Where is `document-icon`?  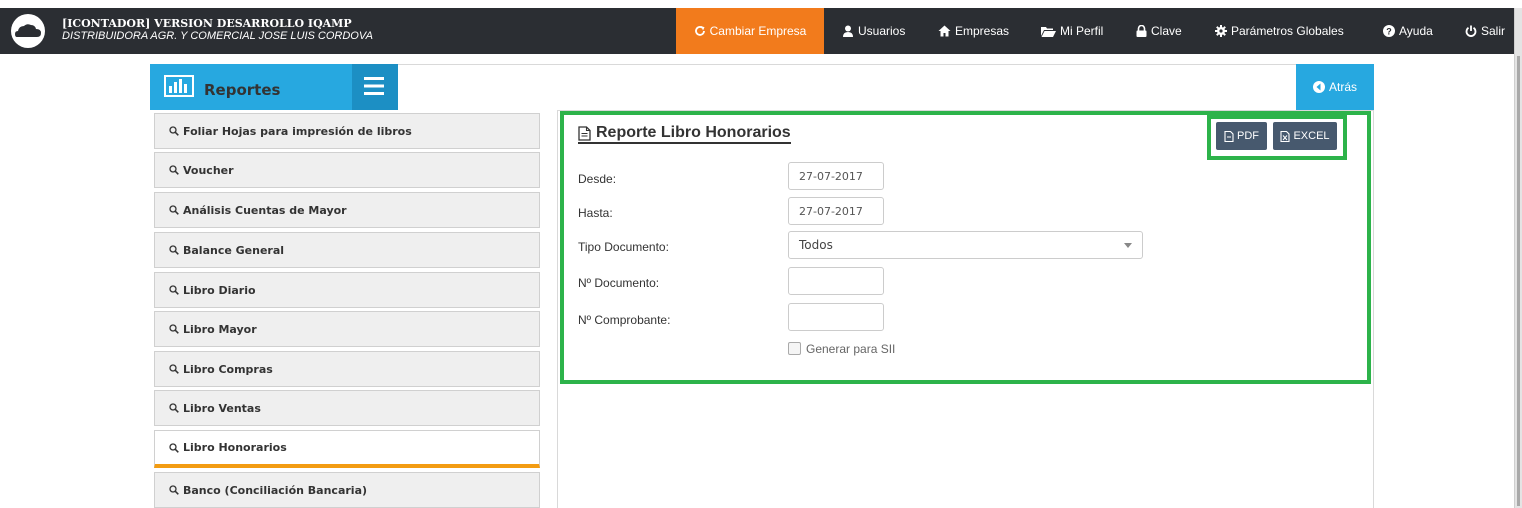
document-icon is located at coordinates (584, 133).